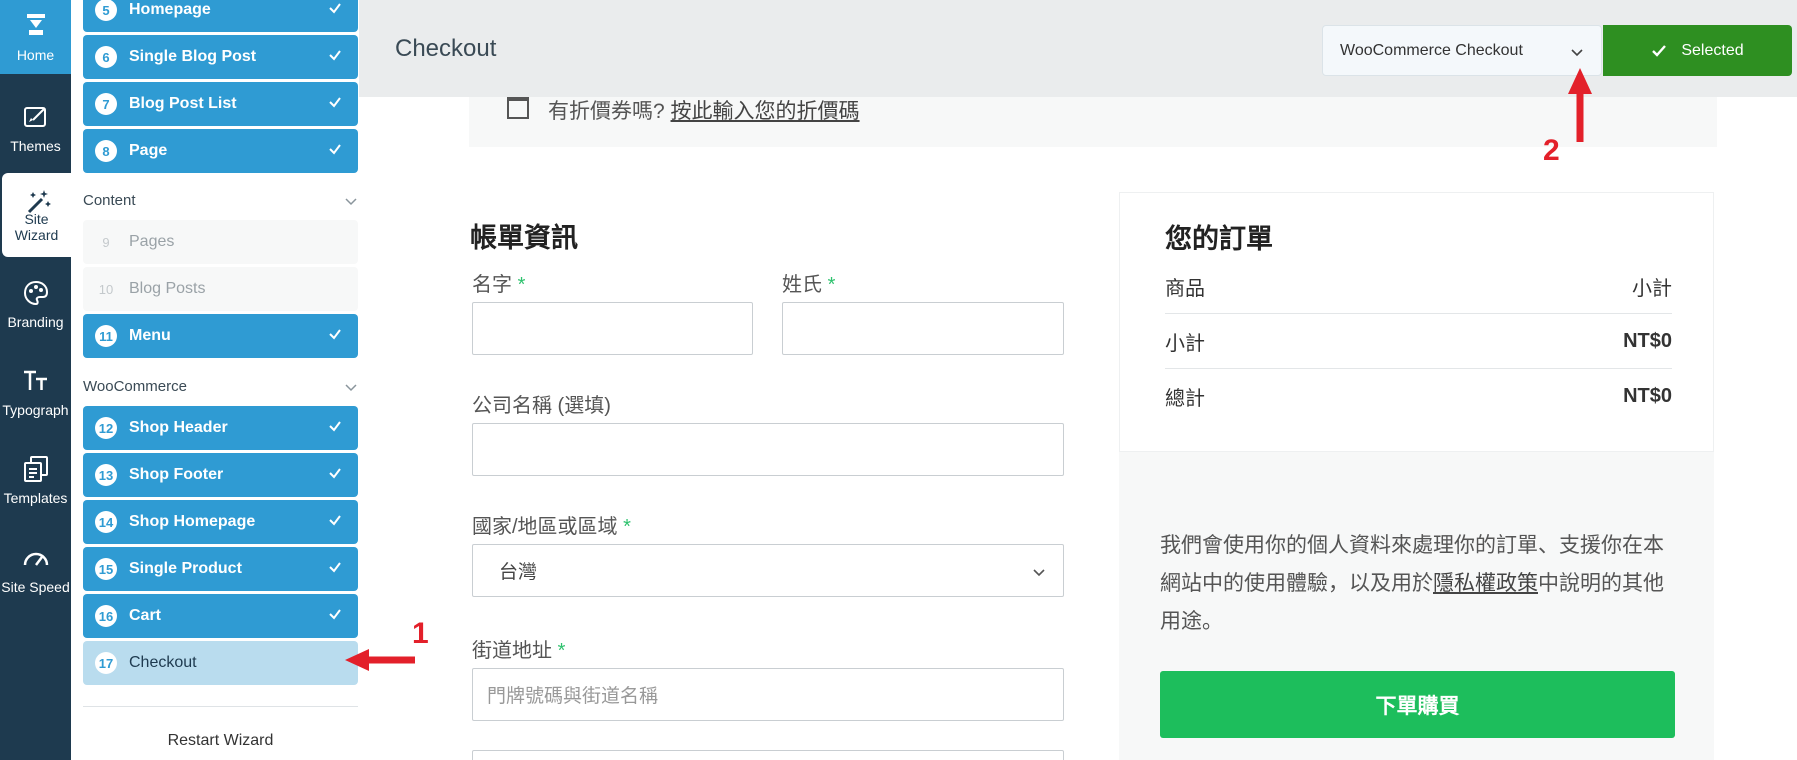 This screenshot has width=1797, height=760. What do you see at coordinates (802, 285) in the screenshot?
I see `last-name-label-text: 姓氏` at bounding box center [802, 285].